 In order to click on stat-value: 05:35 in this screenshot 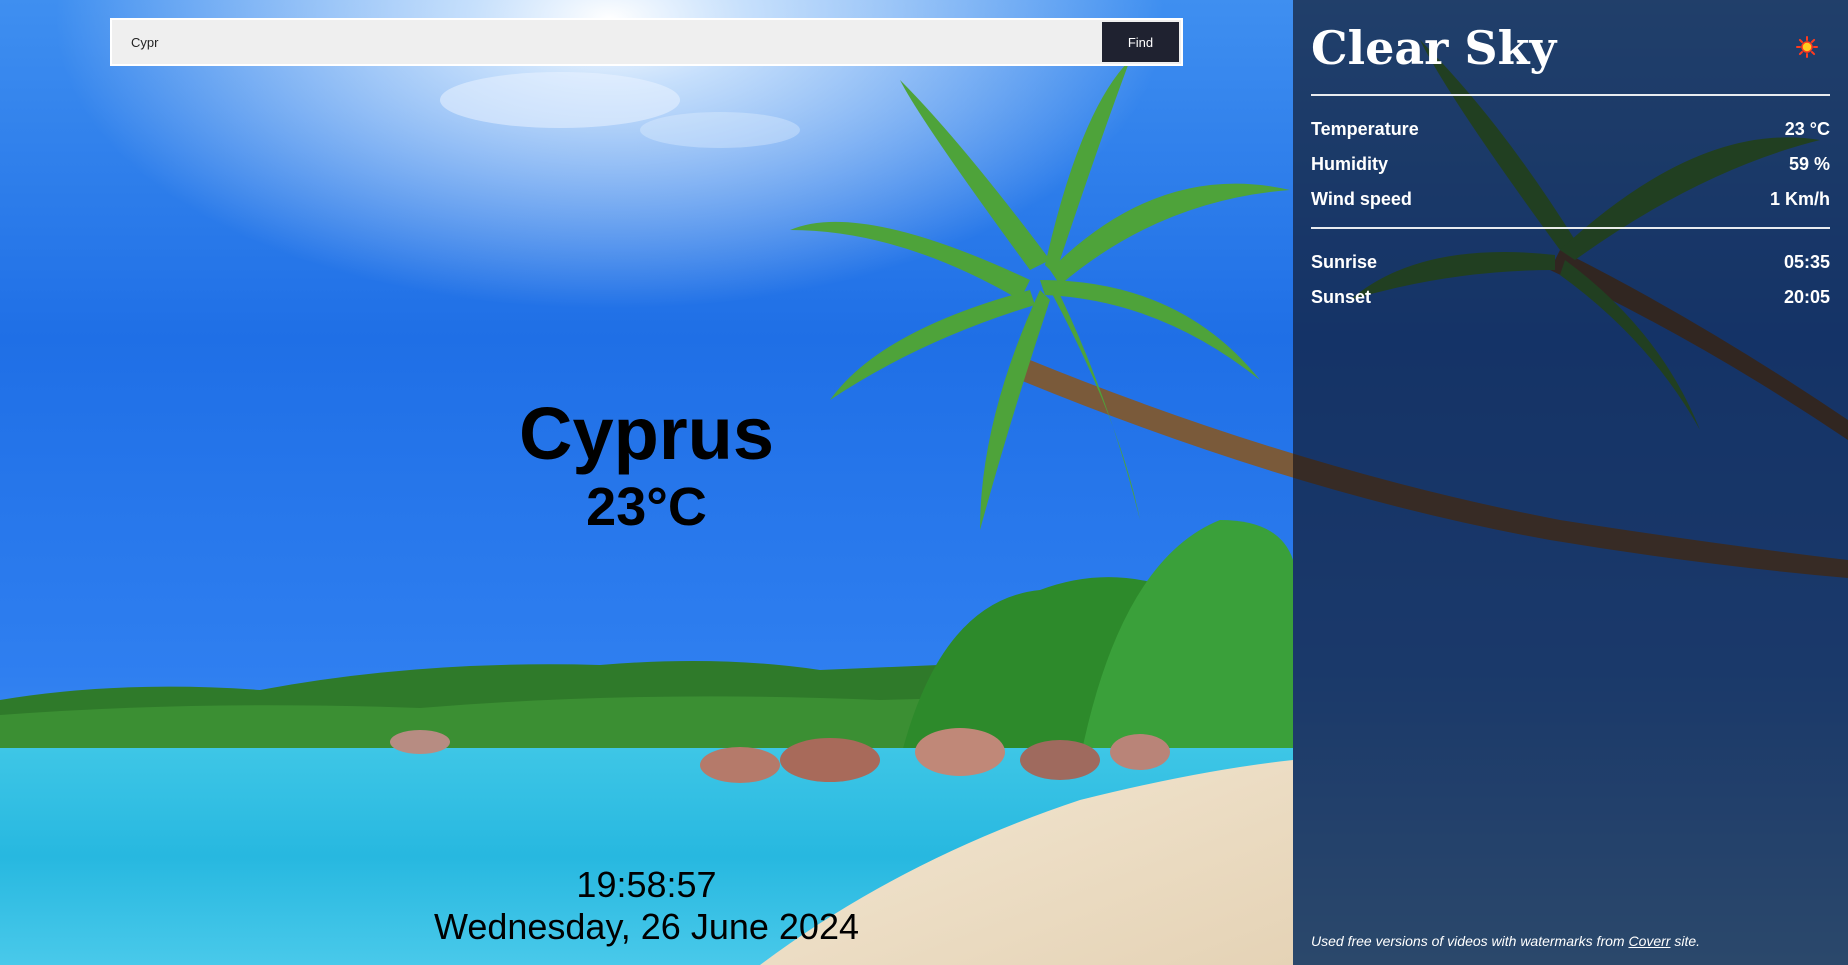, I will do `click(1806, 262)`.